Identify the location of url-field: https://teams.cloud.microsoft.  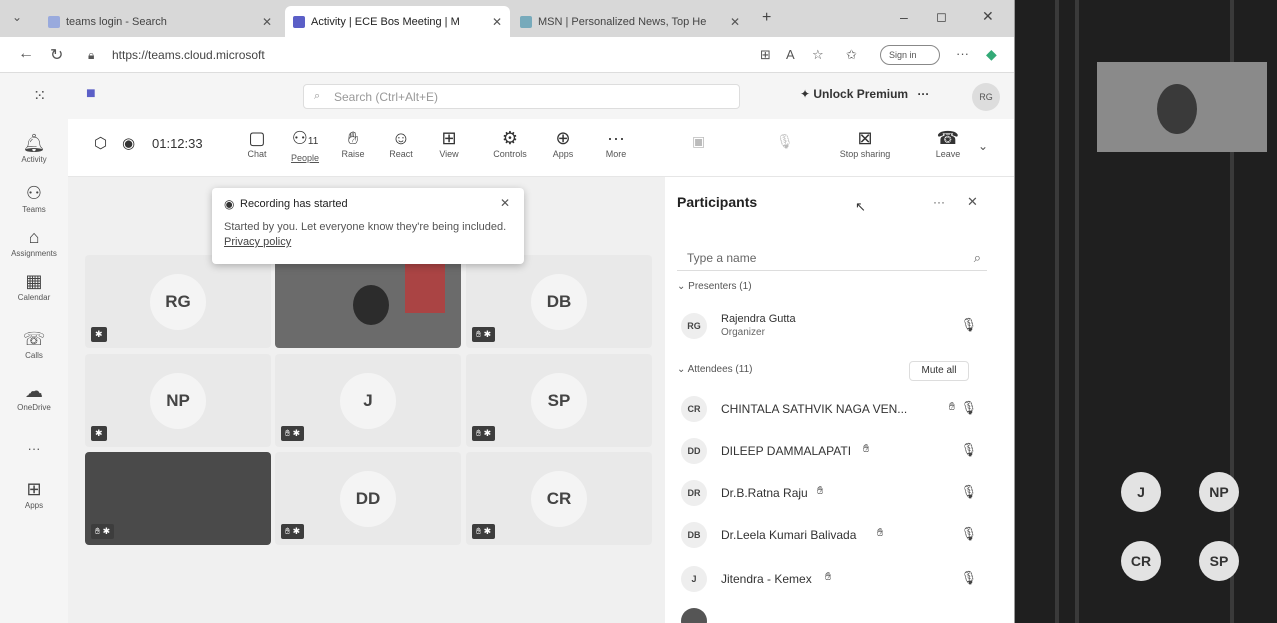
(188, 55).